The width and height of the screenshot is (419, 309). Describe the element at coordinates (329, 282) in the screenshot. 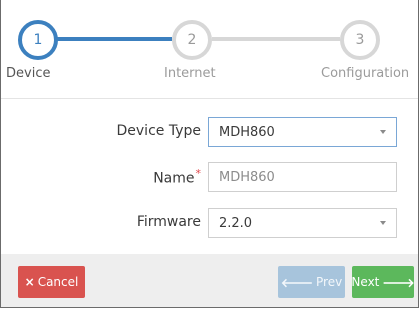

I see `prev-button-label: Prev` at that location.